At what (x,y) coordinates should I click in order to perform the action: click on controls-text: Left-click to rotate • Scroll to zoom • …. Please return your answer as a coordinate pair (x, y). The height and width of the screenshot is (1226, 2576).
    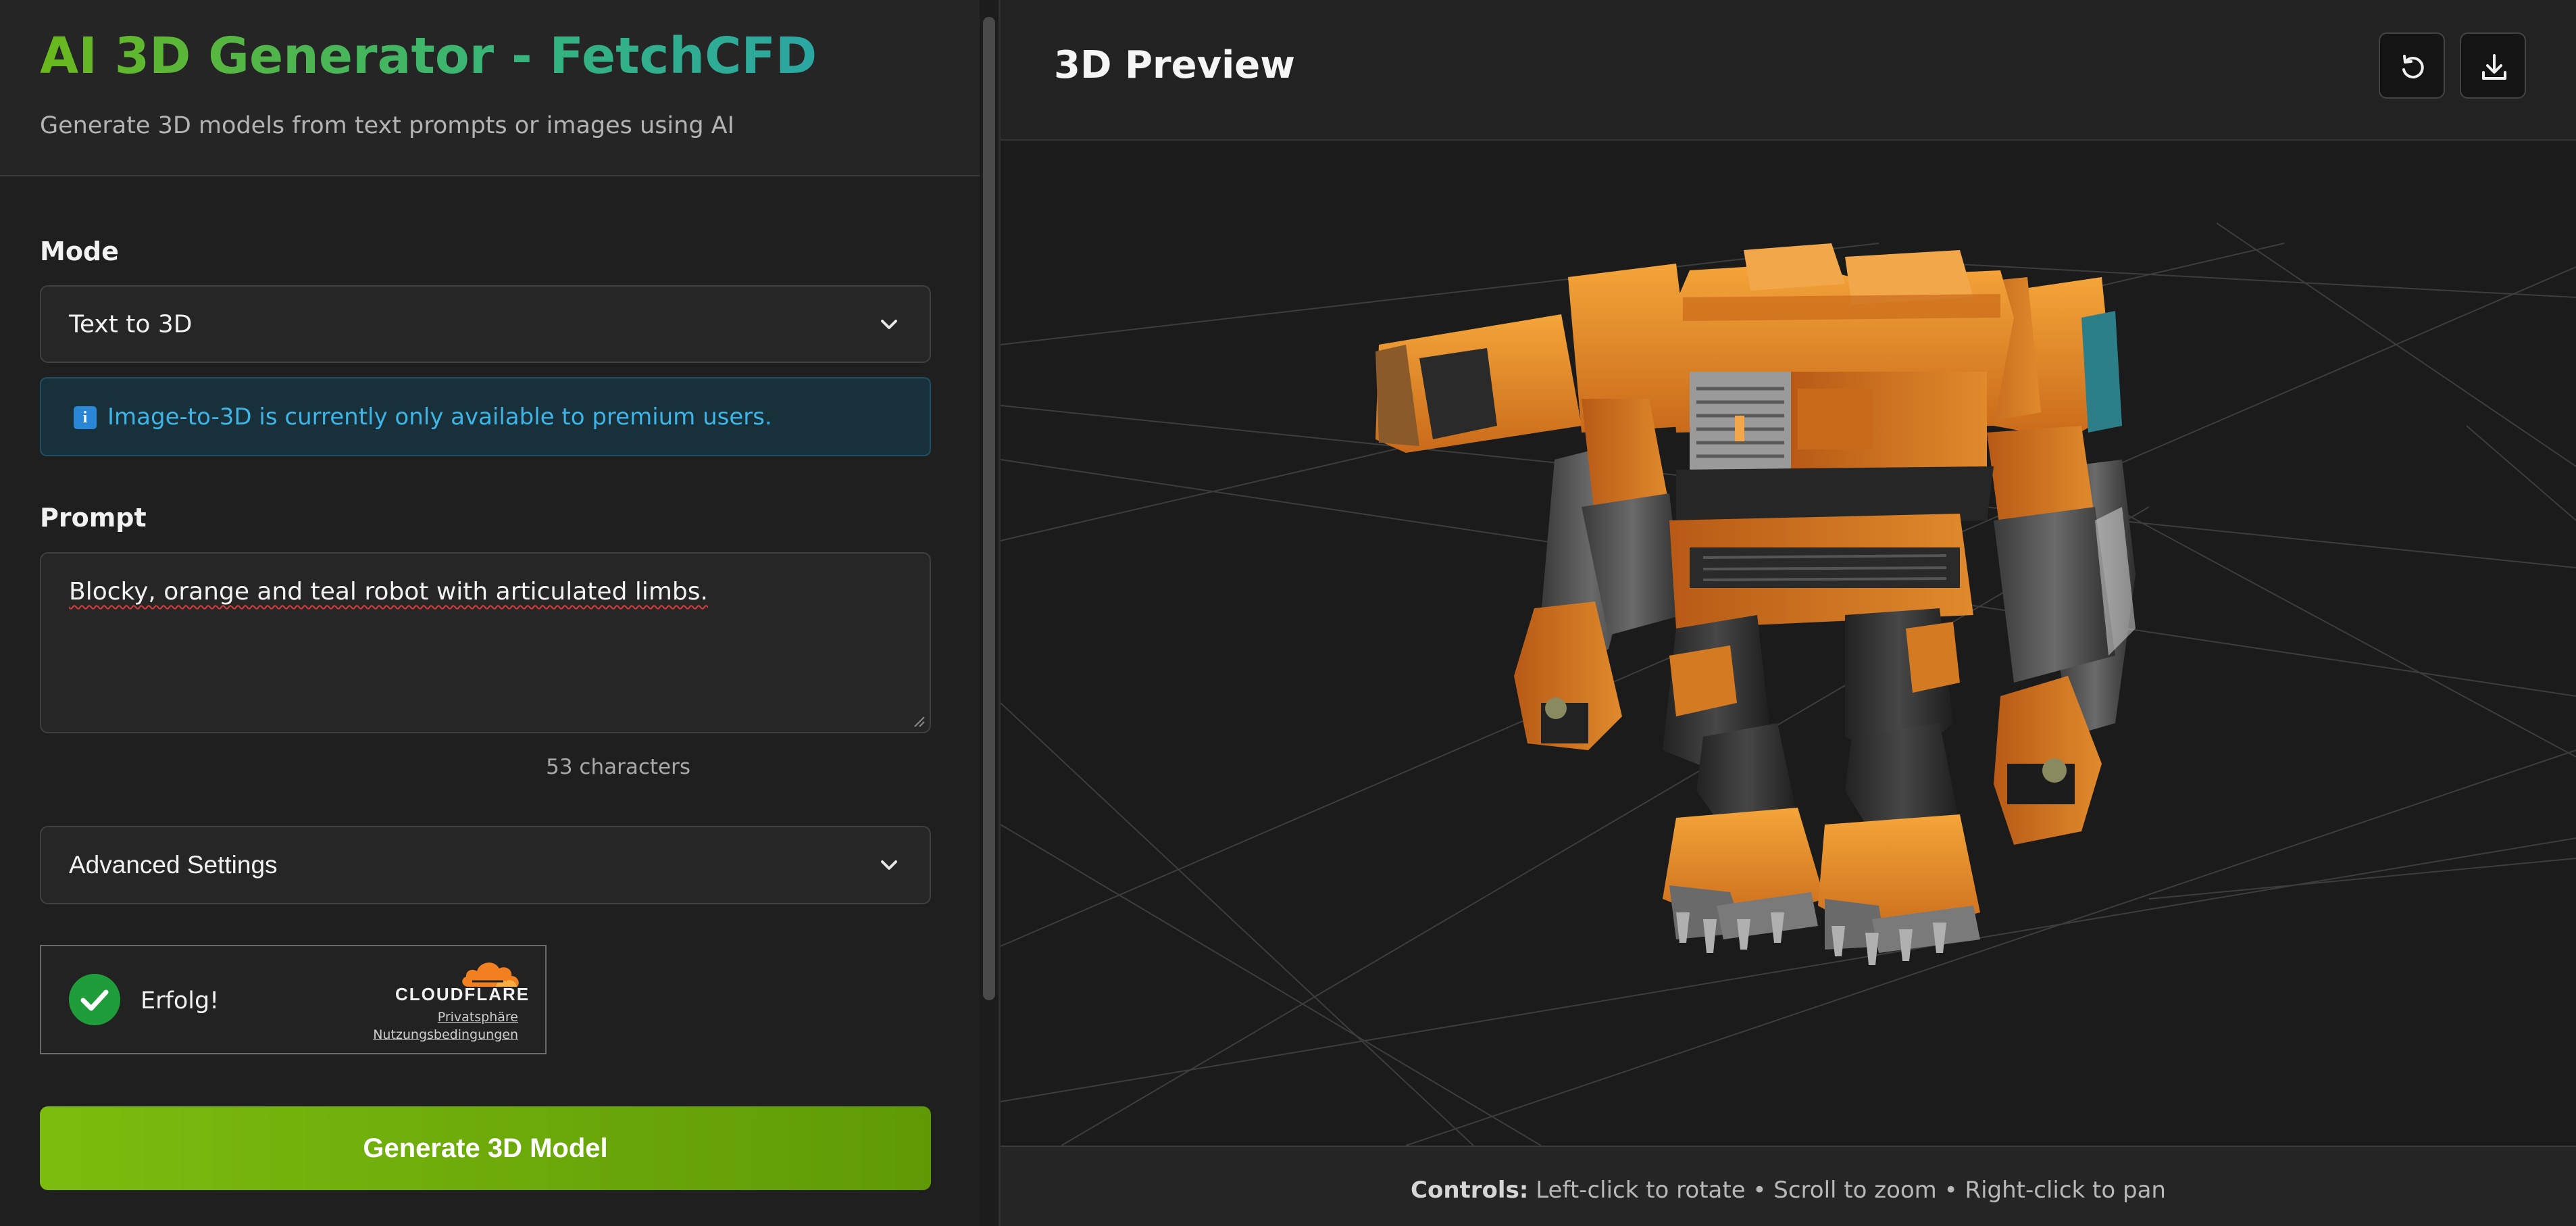
    Looking at the image, I should click on (1847, 1190).